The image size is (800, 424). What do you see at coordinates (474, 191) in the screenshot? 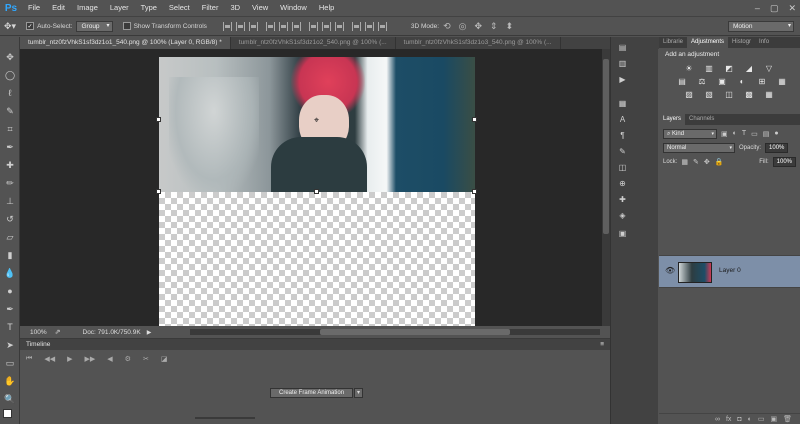
I see `transform-handle-bottom-right` at bounding box center [474, 191].